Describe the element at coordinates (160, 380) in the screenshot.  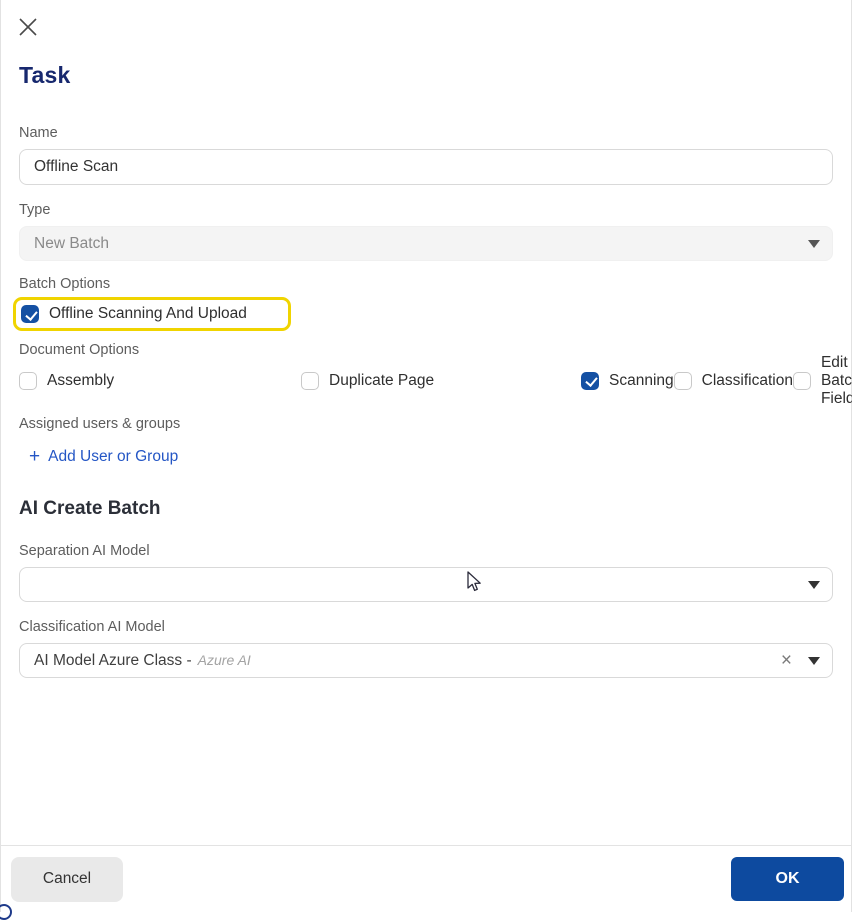
I see `doc-option-assembly: Assembly` at that location.